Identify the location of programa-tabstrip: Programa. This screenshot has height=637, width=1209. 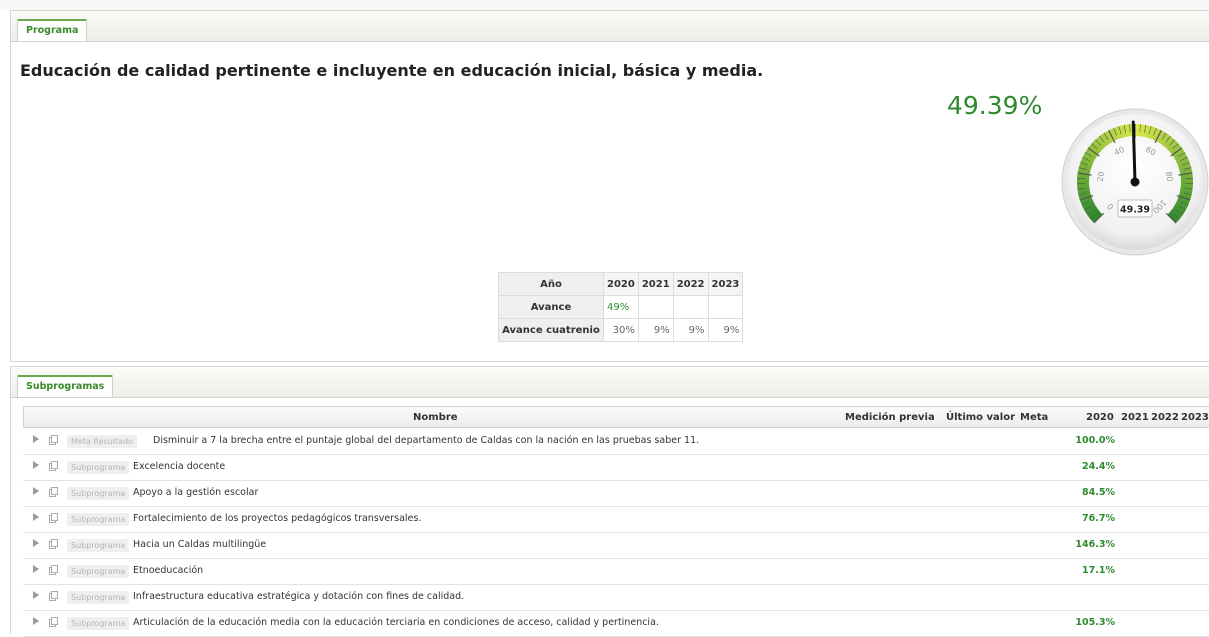
(610, 26).